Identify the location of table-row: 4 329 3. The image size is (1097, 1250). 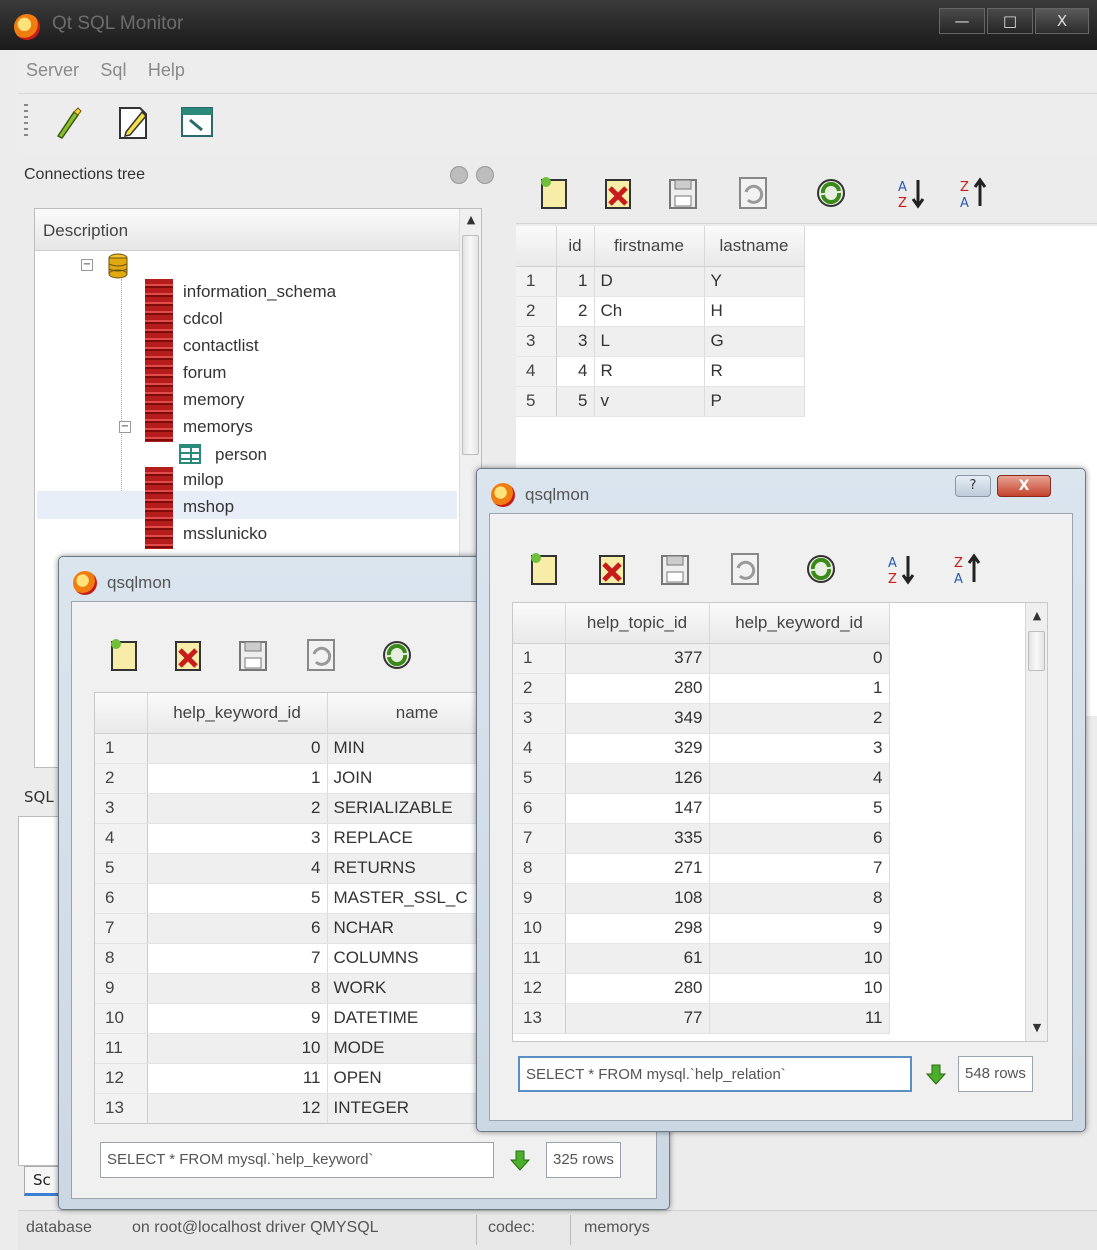
(701, 748).